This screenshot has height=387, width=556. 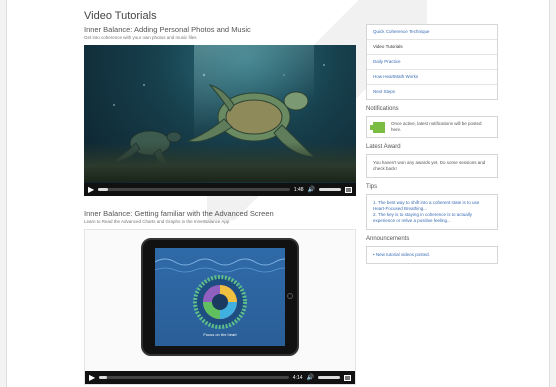 I want to click on sea-floor, so click(x=220, y=162).